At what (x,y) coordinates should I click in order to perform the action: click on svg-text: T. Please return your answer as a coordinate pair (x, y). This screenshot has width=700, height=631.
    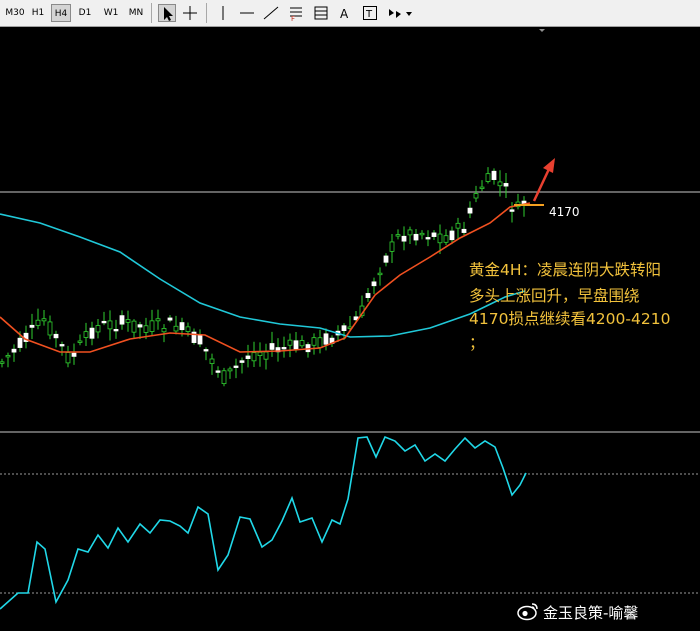
    Looking at the image, I should click on (369, 14).